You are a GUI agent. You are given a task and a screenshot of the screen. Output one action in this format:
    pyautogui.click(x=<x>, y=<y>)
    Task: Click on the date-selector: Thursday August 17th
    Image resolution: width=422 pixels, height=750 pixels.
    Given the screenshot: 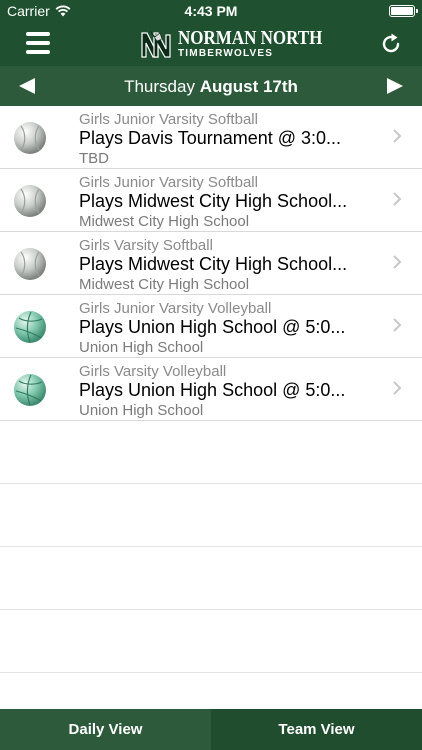 What is the action you would take?
    pyautogui.click(x=211, y=86)
    